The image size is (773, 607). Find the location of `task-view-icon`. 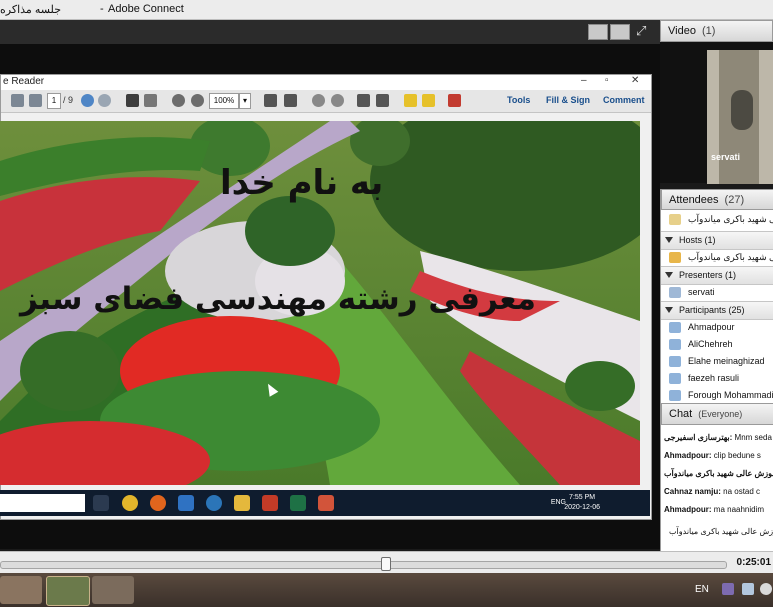

task-view-icon is located at coordinates (101, 503).